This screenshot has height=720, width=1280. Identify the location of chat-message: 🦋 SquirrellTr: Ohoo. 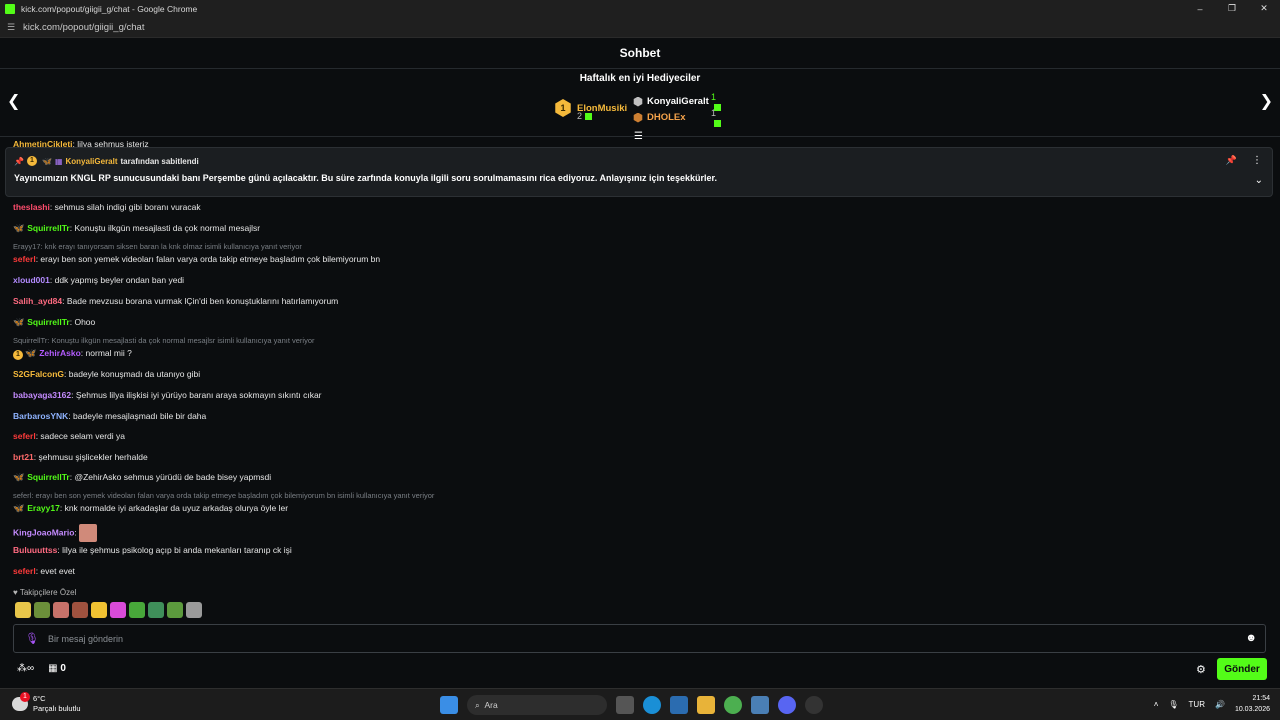
(54, 322).